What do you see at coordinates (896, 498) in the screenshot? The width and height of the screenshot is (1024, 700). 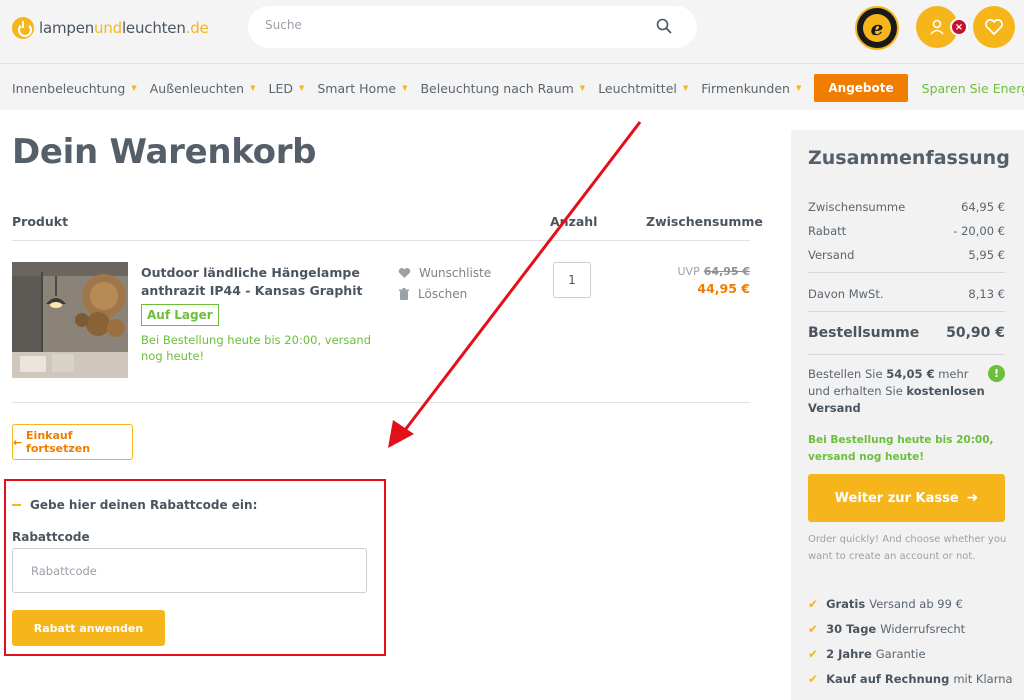 I see `checkout-label: Weiter zur Kasse` at bounding box center [896, 498].